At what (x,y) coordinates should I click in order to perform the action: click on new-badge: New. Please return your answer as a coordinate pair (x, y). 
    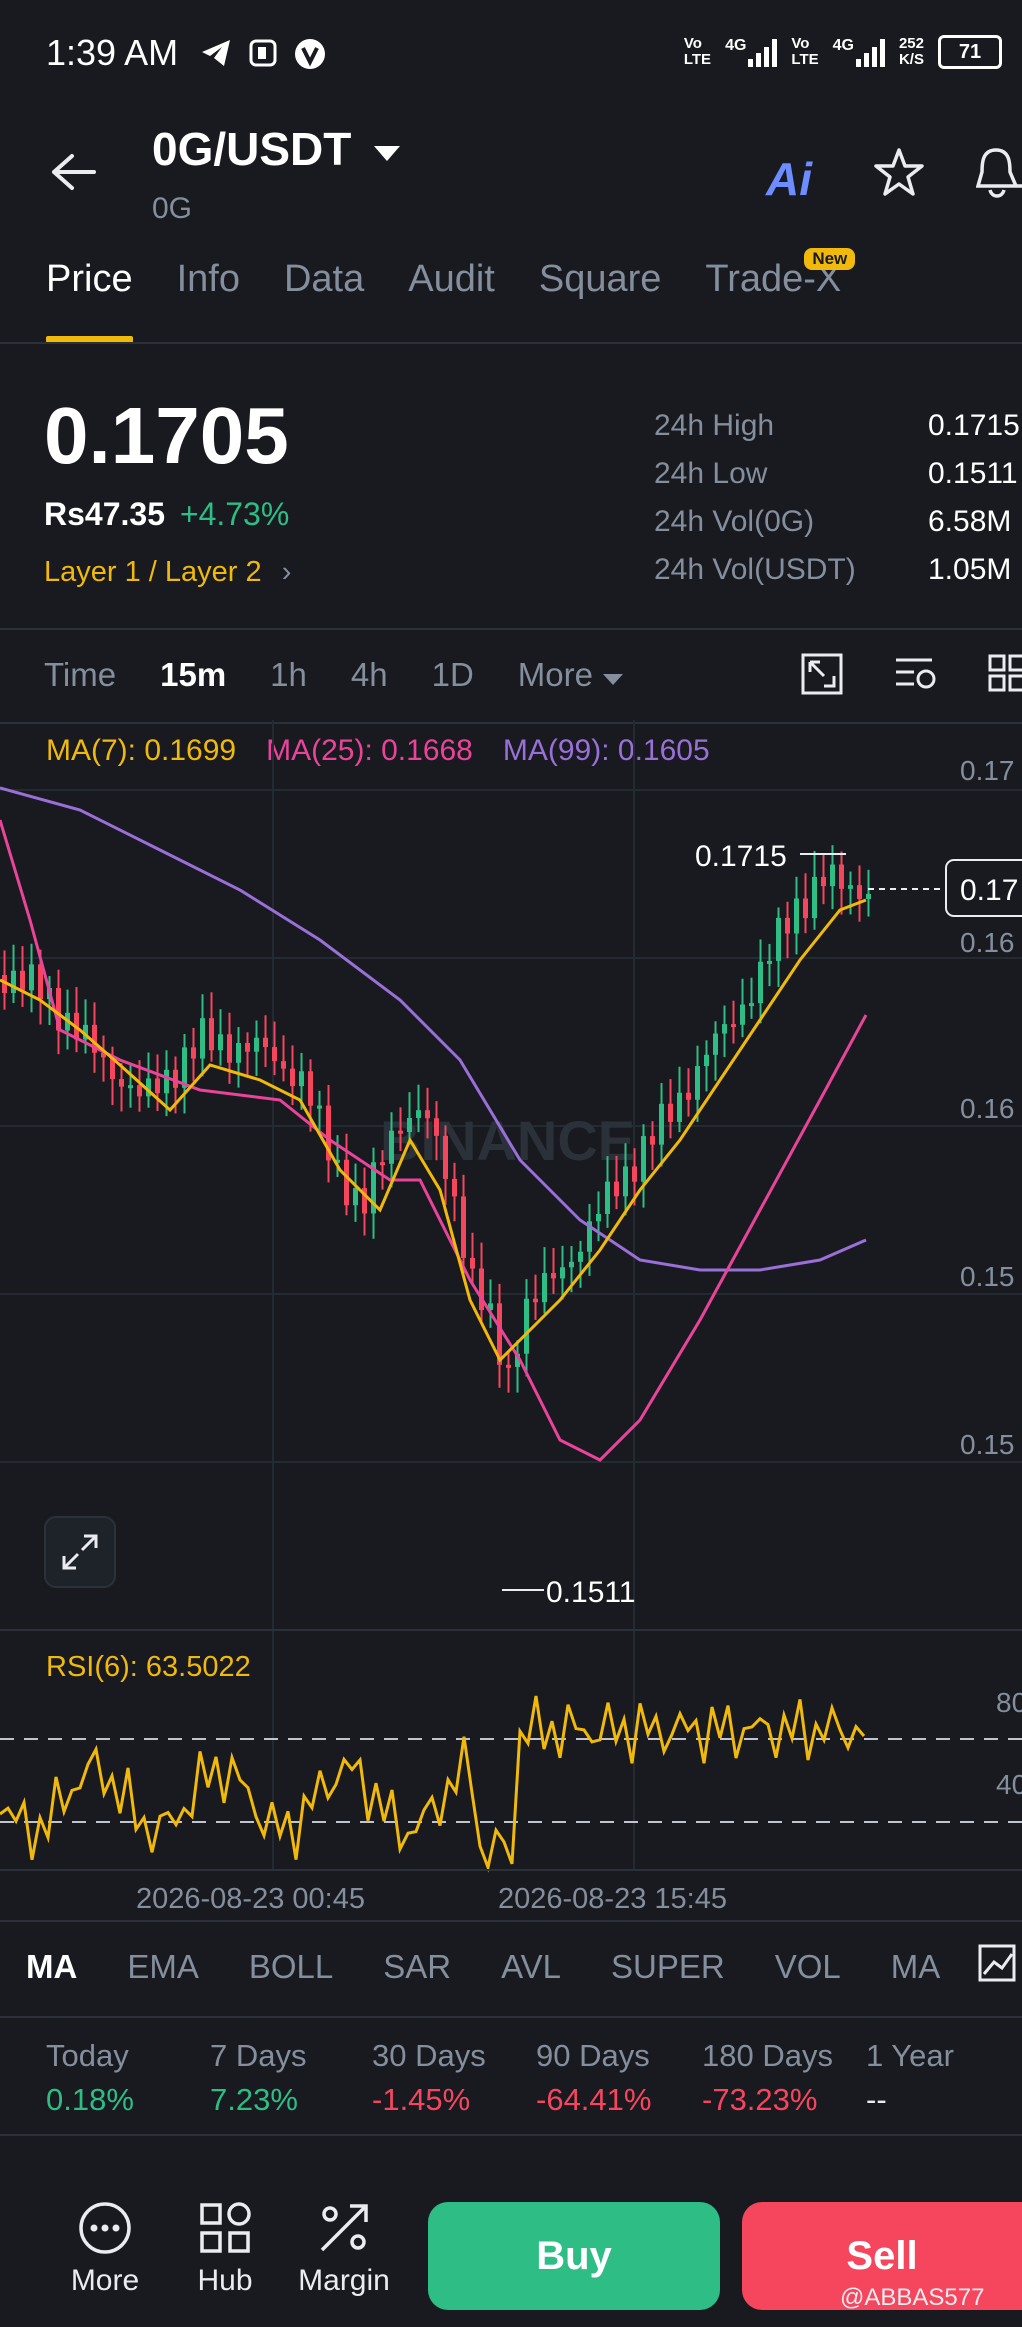
    Looking at the image, I should click on (830, 259).